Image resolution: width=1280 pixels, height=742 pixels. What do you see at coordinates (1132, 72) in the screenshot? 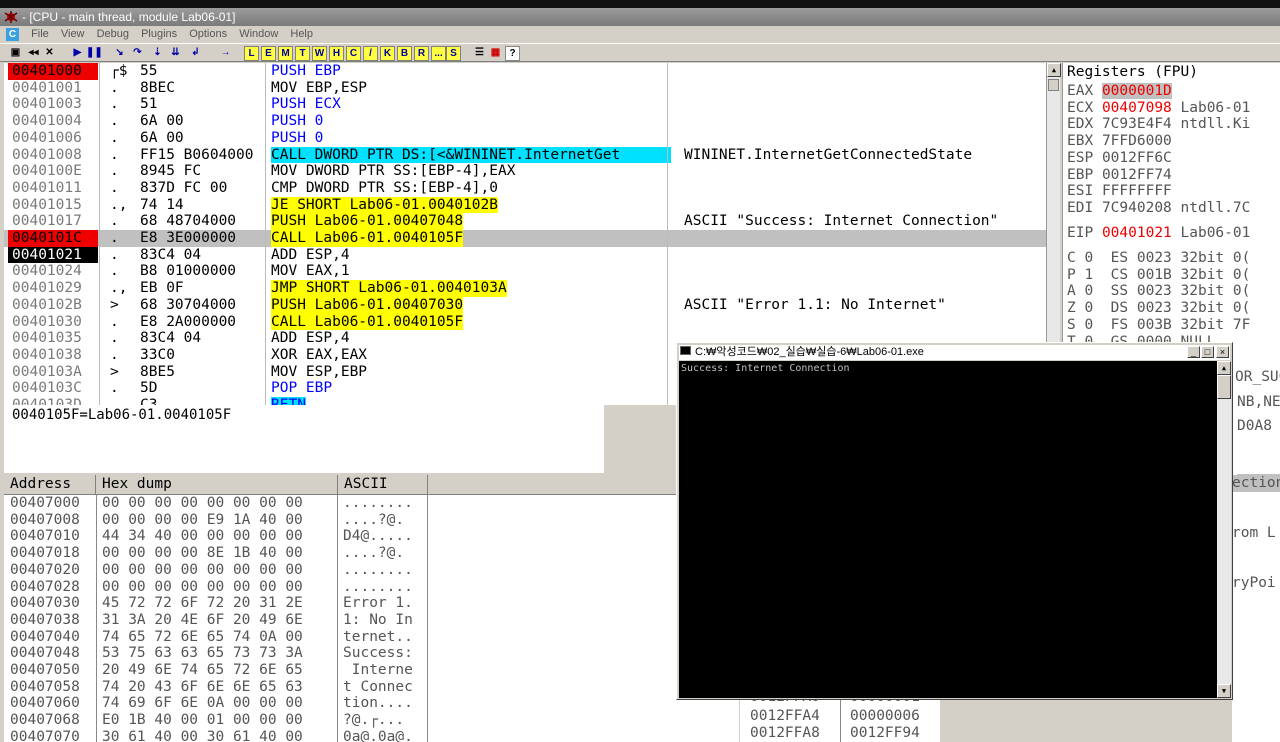
I see `registers-title: Registers (FPU)` at bounding box center [1132, 72].